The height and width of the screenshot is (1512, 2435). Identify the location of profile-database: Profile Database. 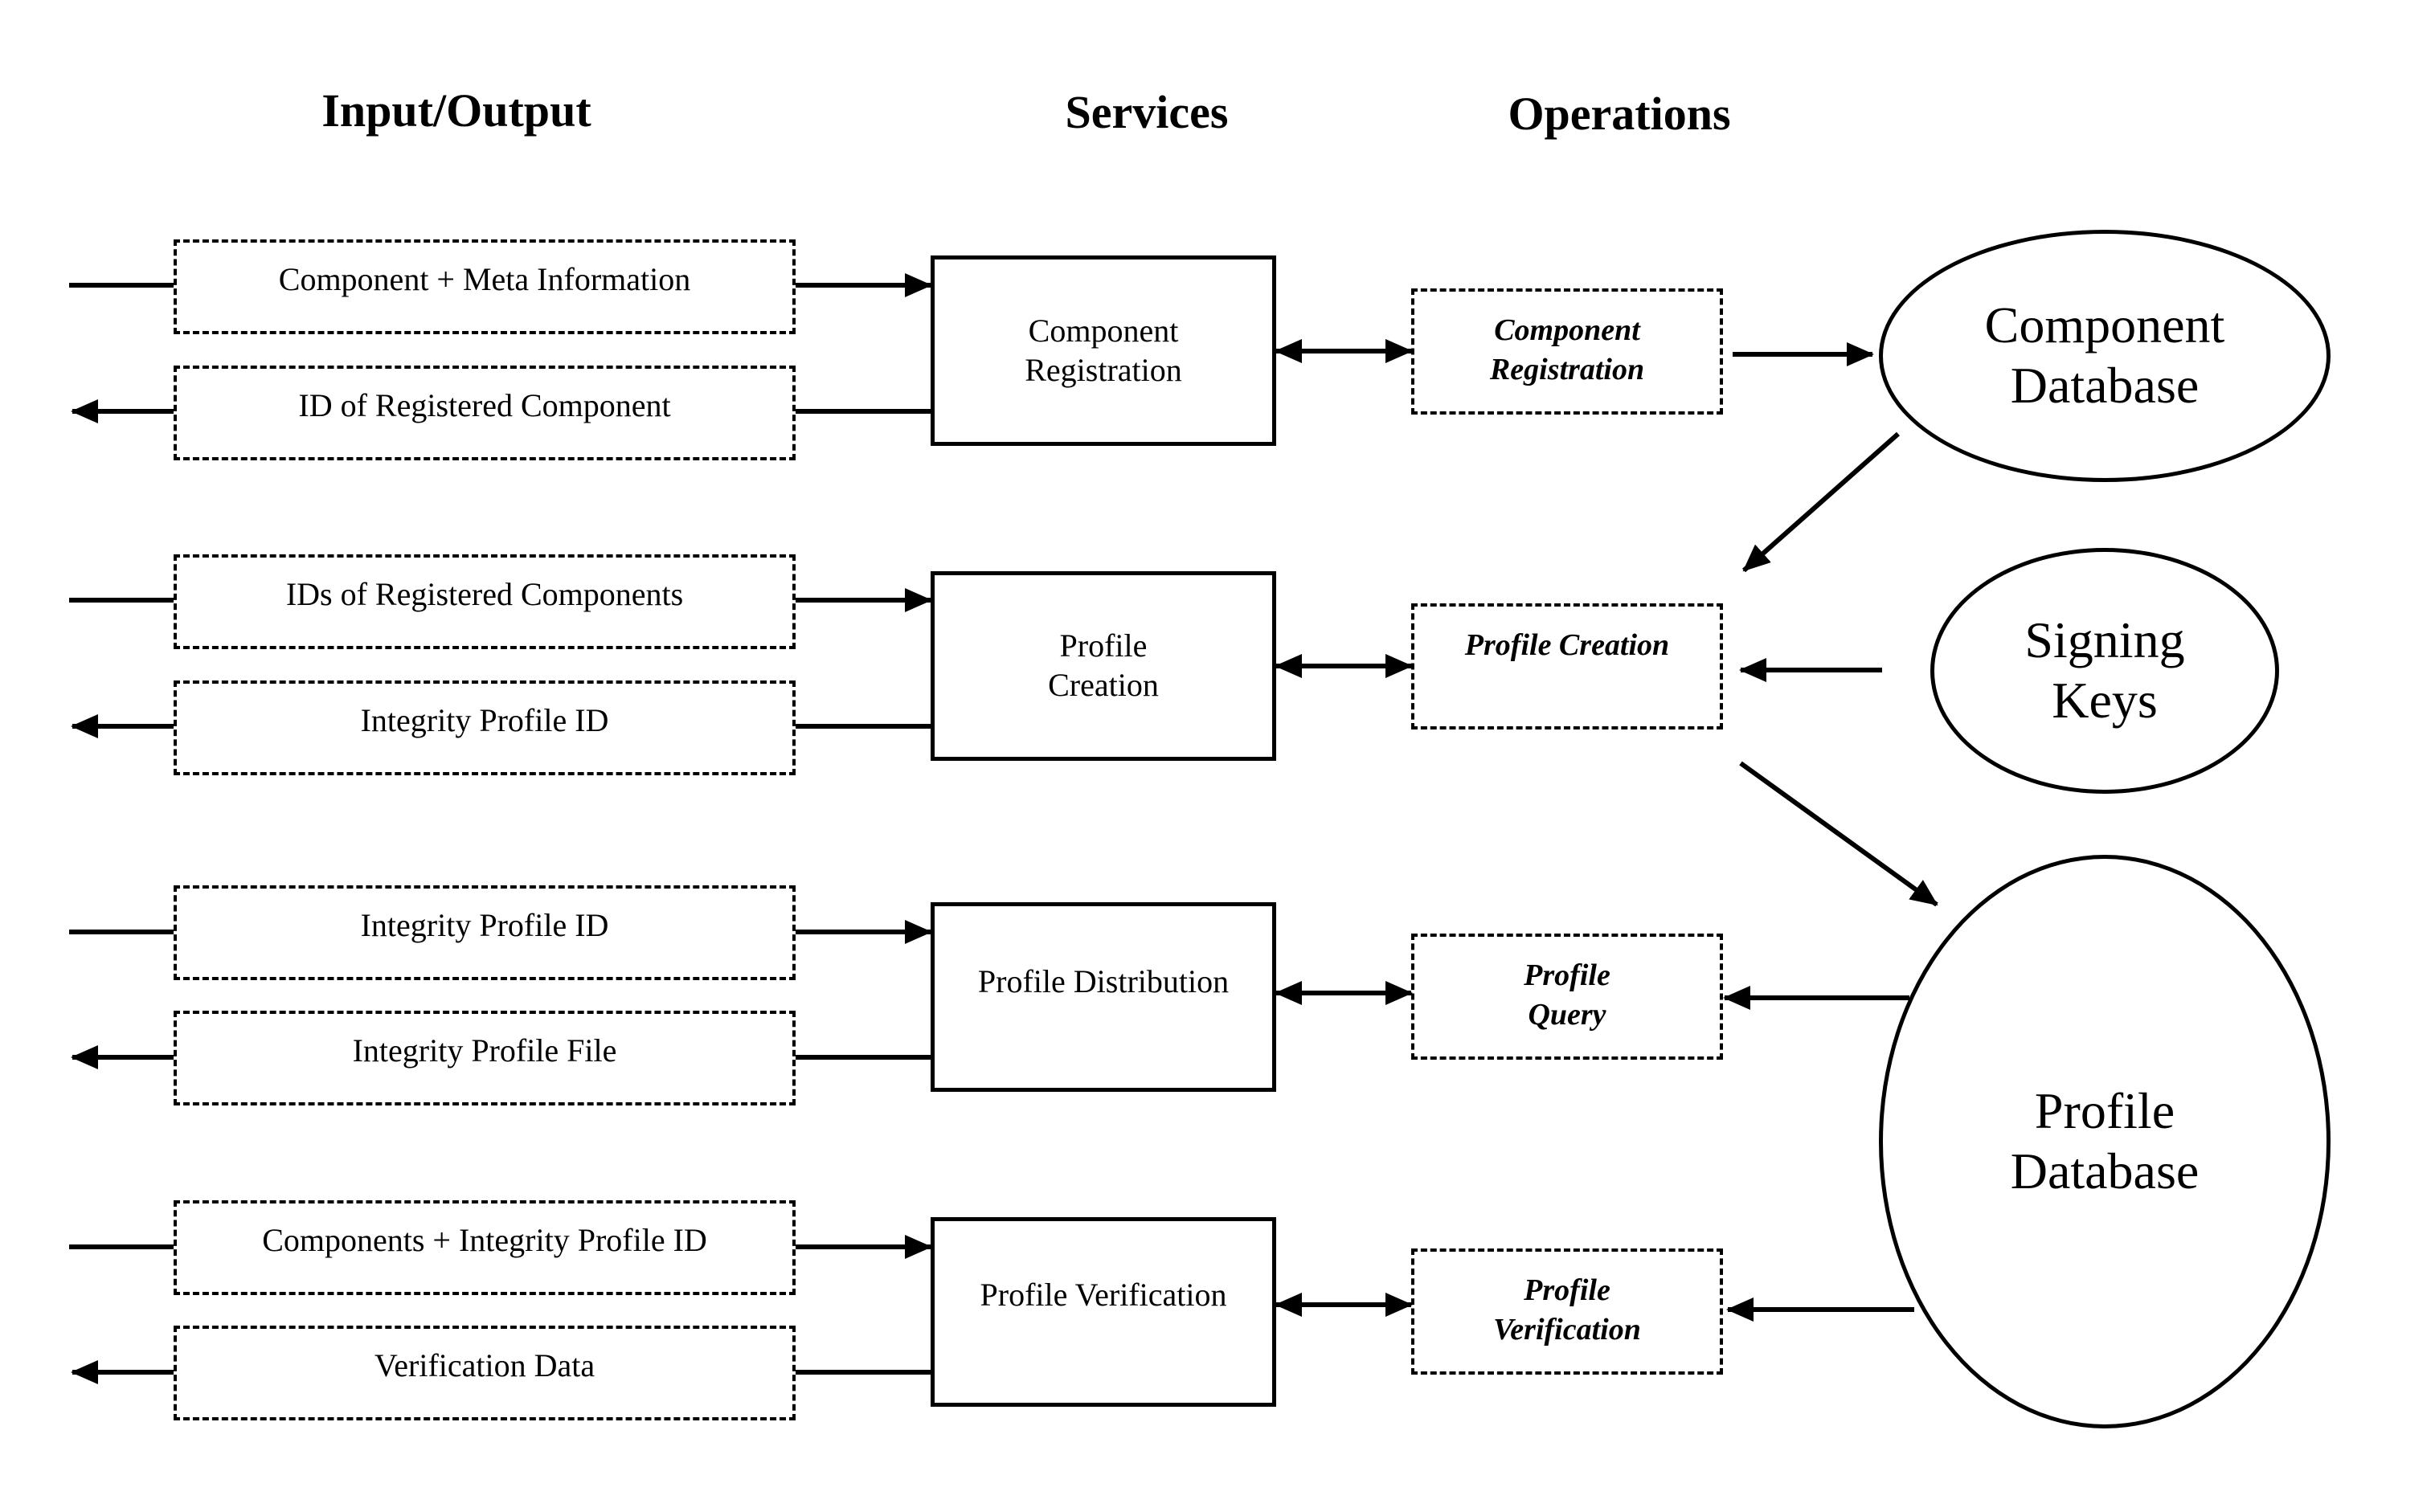
(2105, 1141).